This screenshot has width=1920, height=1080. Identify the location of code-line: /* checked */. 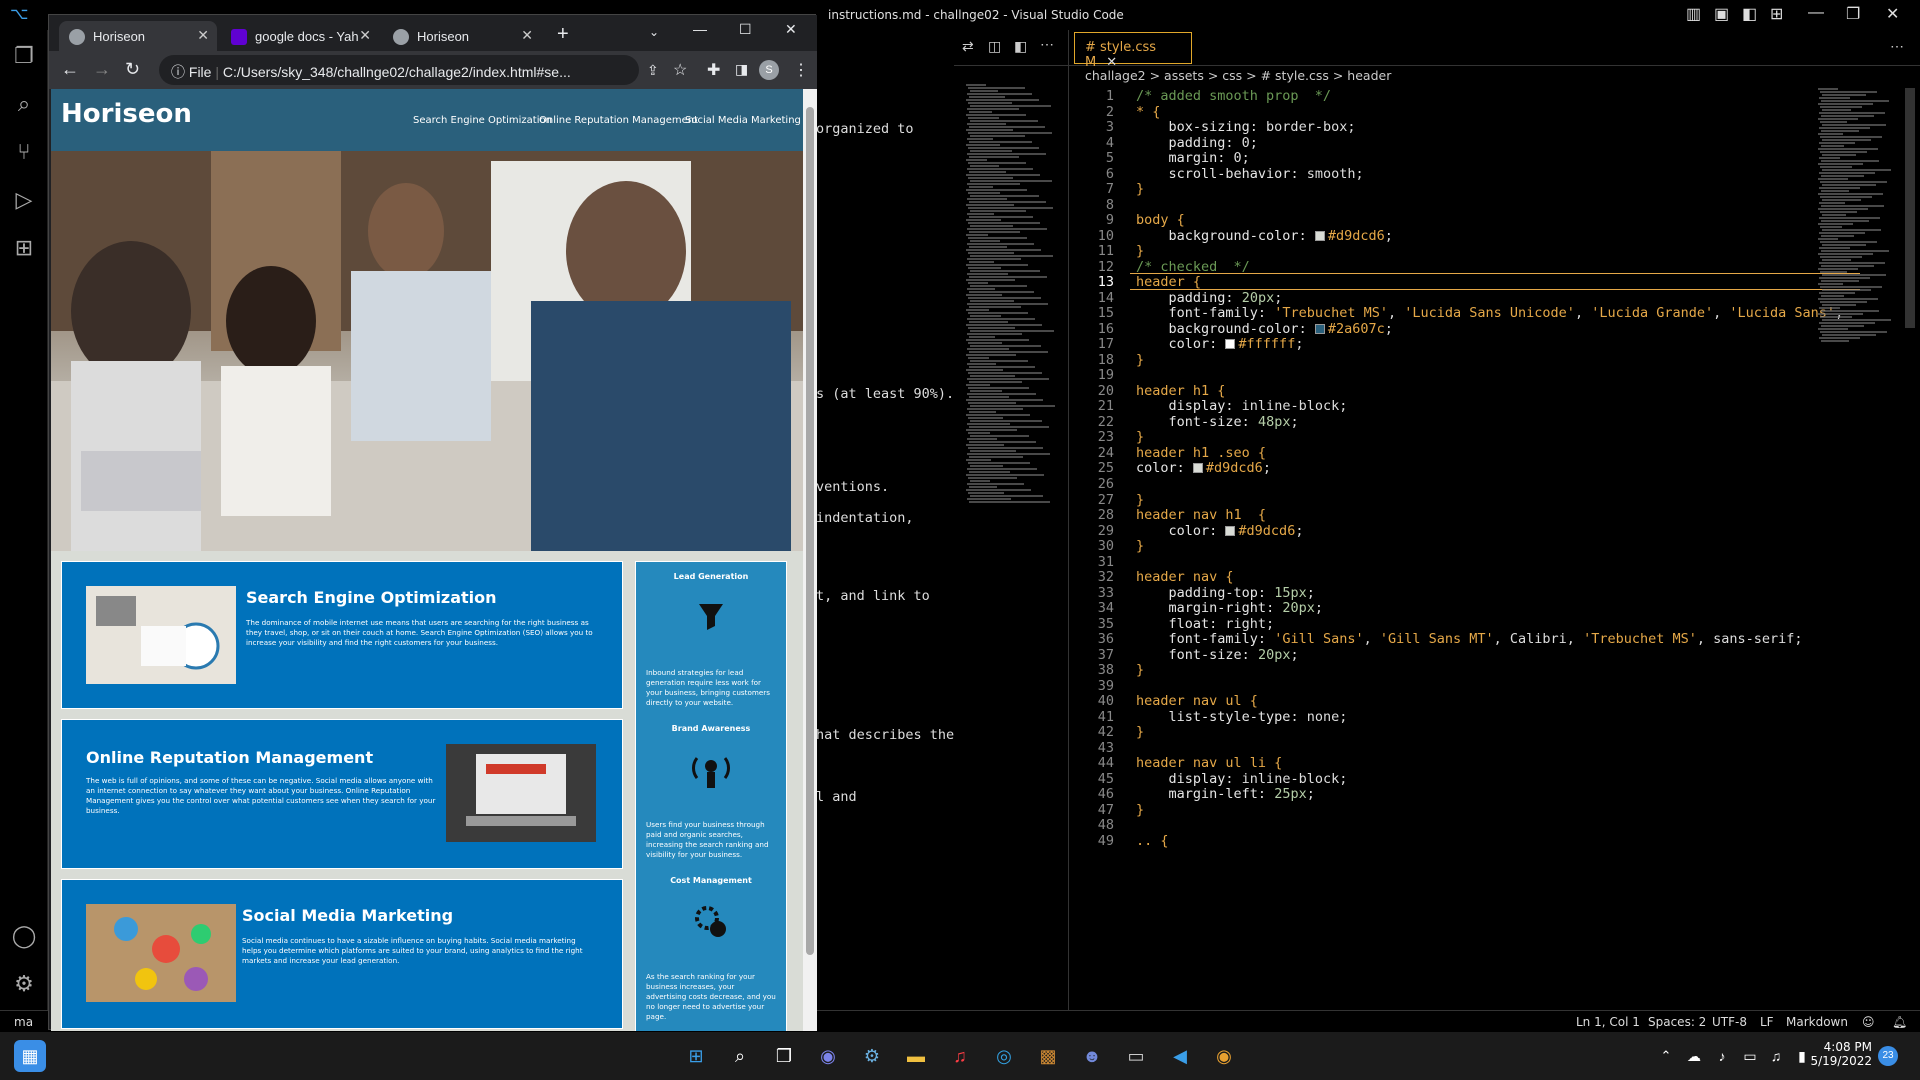
(1193, 267).